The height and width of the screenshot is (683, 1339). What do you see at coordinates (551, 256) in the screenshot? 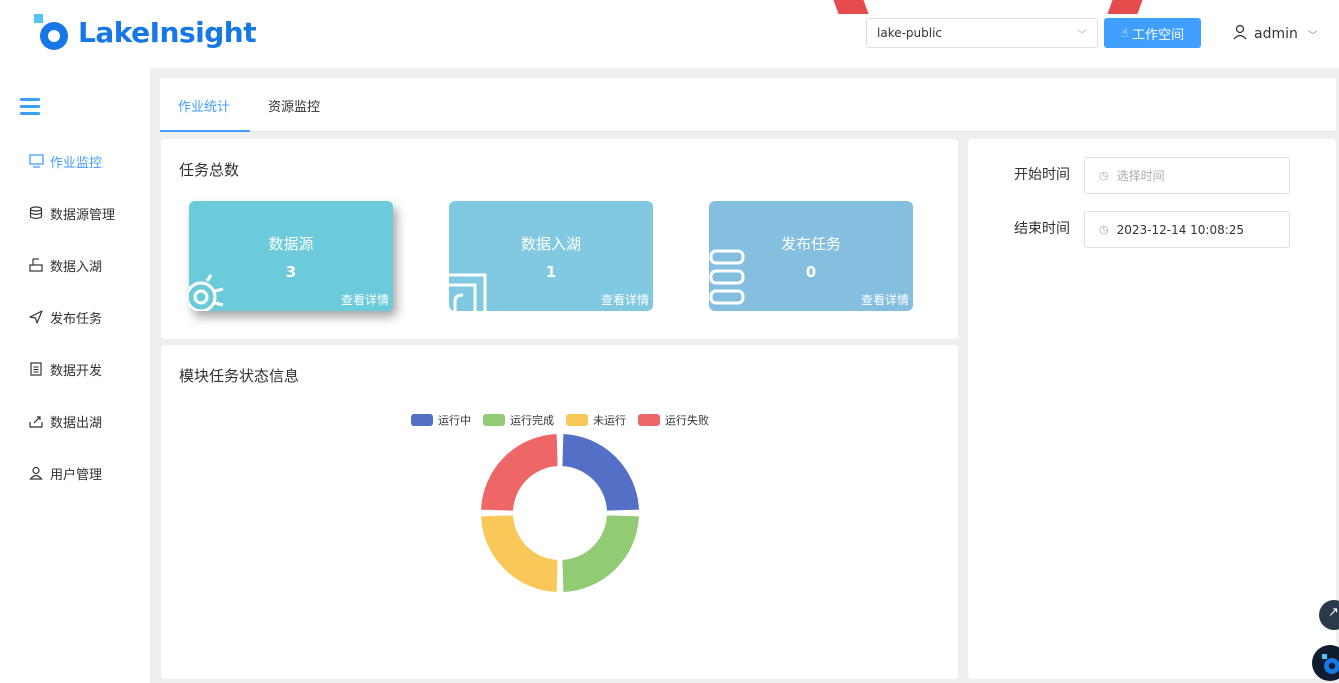
I see `stat-card-data-import: 数据入湖 1 查看详情` at bounding box center [551, 256].